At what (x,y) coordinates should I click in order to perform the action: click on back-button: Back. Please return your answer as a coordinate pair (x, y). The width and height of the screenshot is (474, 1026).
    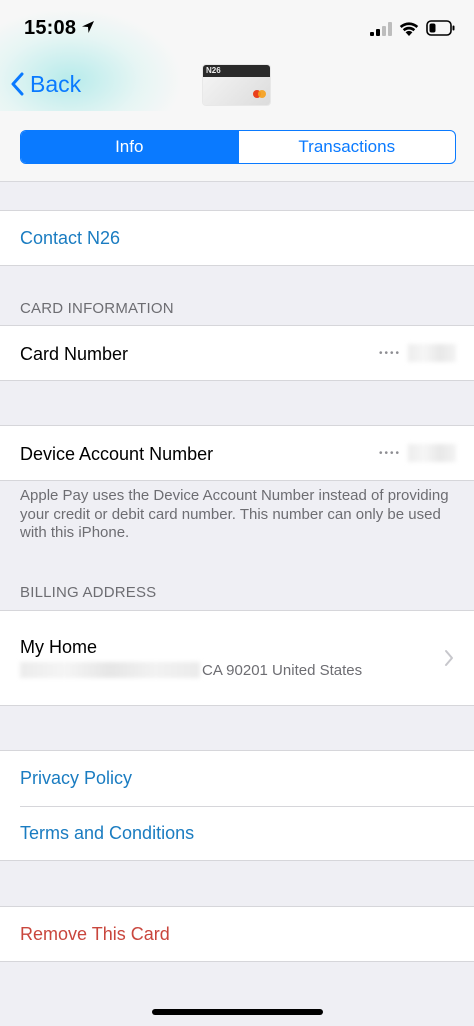
    Looking at the image, I should click on (45, 84).